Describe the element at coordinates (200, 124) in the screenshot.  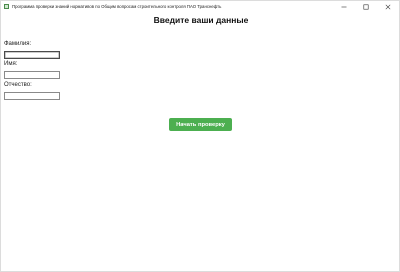
I see `start-test-button: Начать проверку` at that location.